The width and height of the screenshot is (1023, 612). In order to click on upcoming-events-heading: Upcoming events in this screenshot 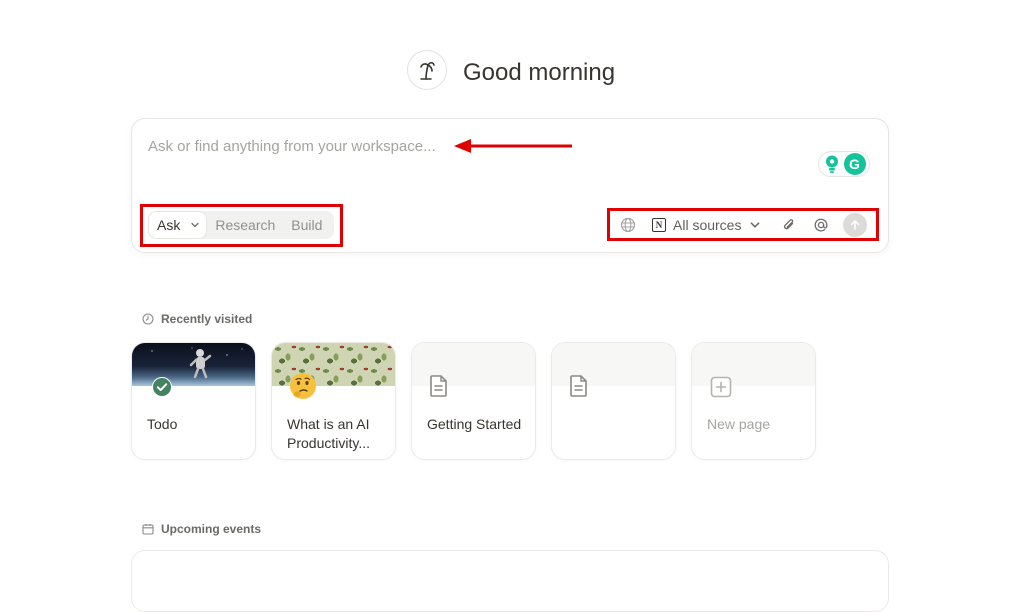, I will do `click(201, 529)`.